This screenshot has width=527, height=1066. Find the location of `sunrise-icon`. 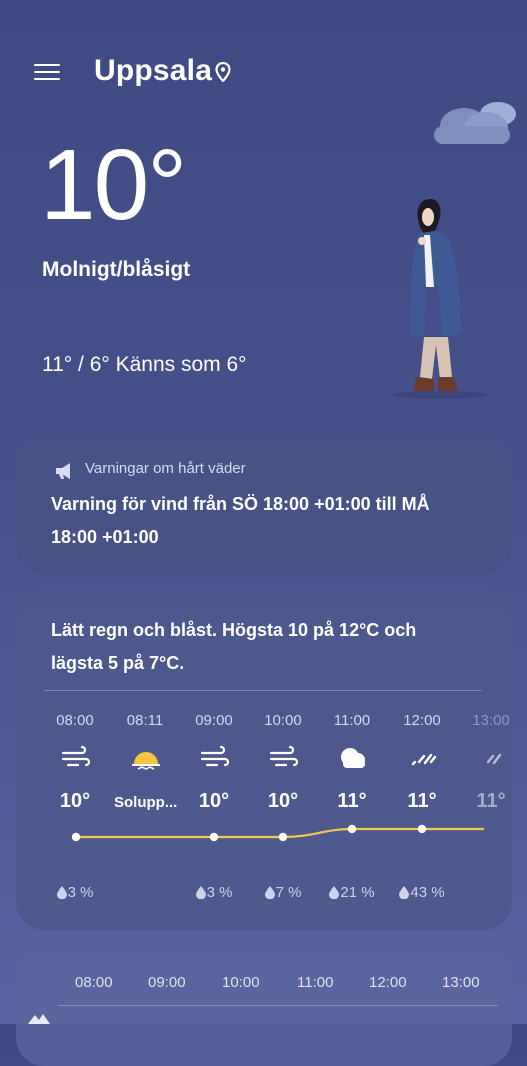

sunrise-icon is located at coordinates (146, 761).